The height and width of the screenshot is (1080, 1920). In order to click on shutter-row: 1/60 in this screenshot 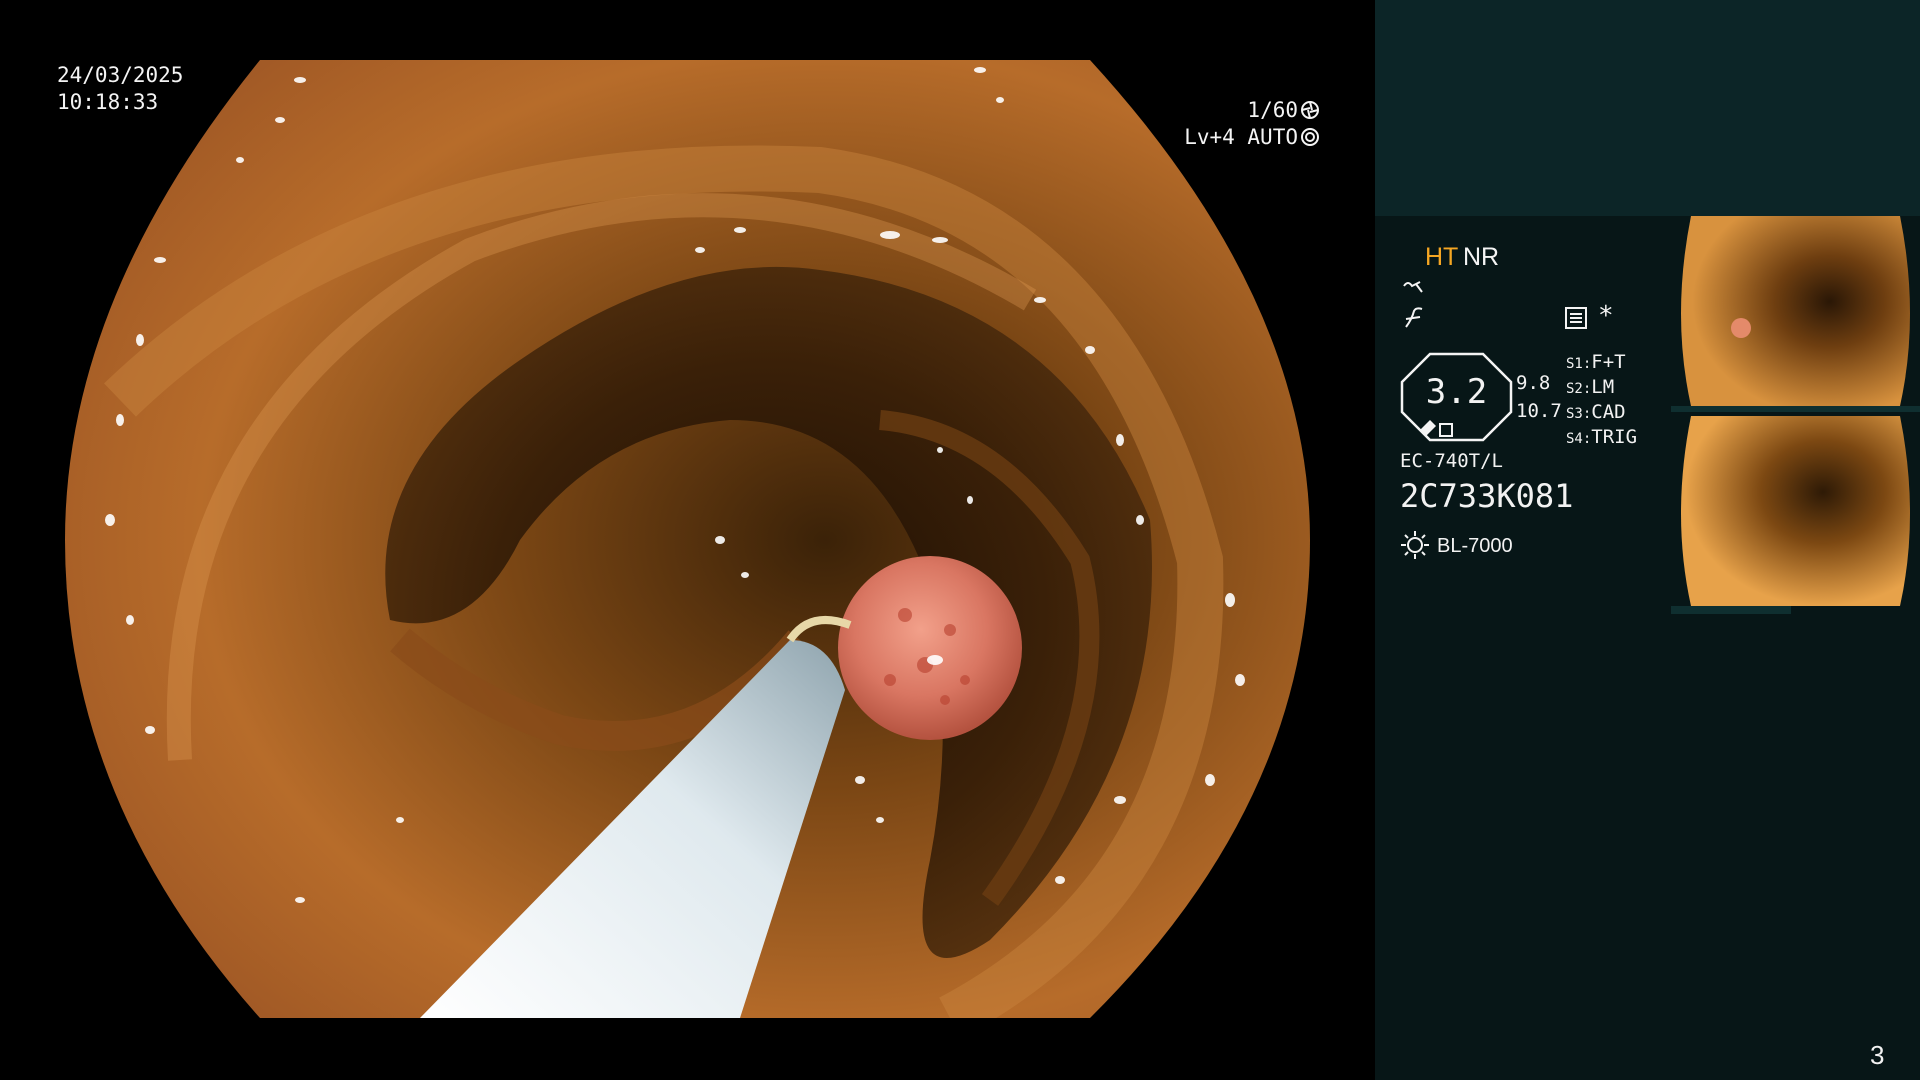, I will do `click(1210, 110)`.